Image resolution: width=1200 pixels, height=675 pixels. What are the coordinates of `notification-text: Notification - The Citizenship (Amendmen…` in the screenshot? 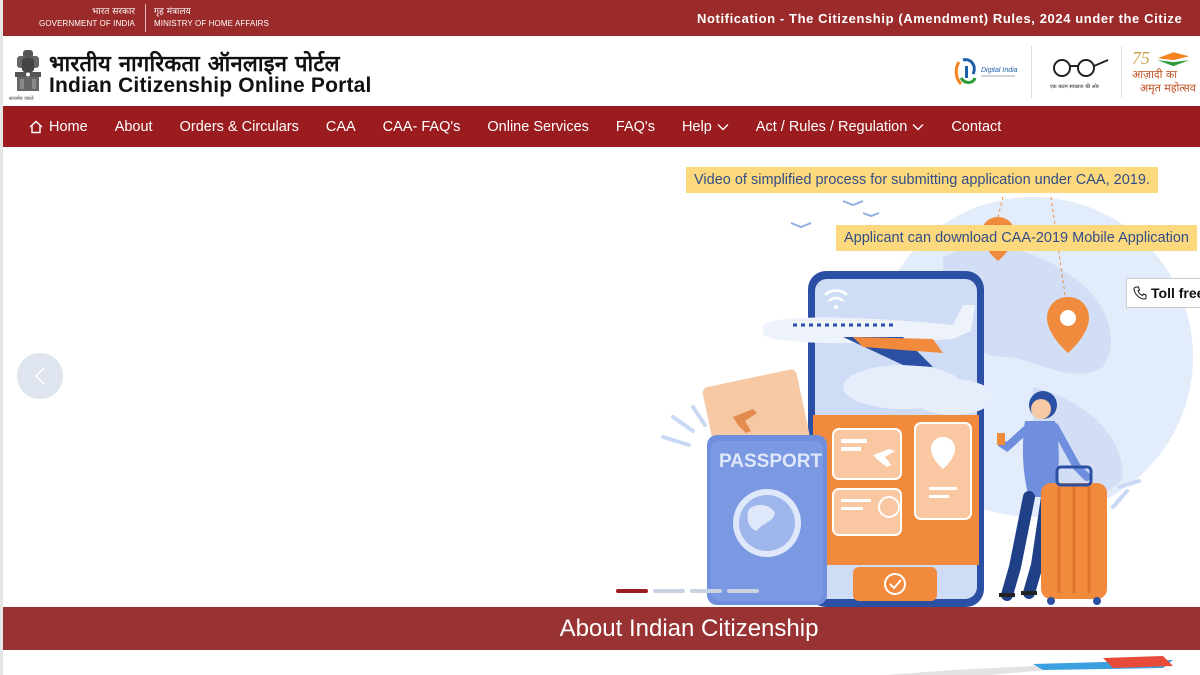 It's located at (940, 18).